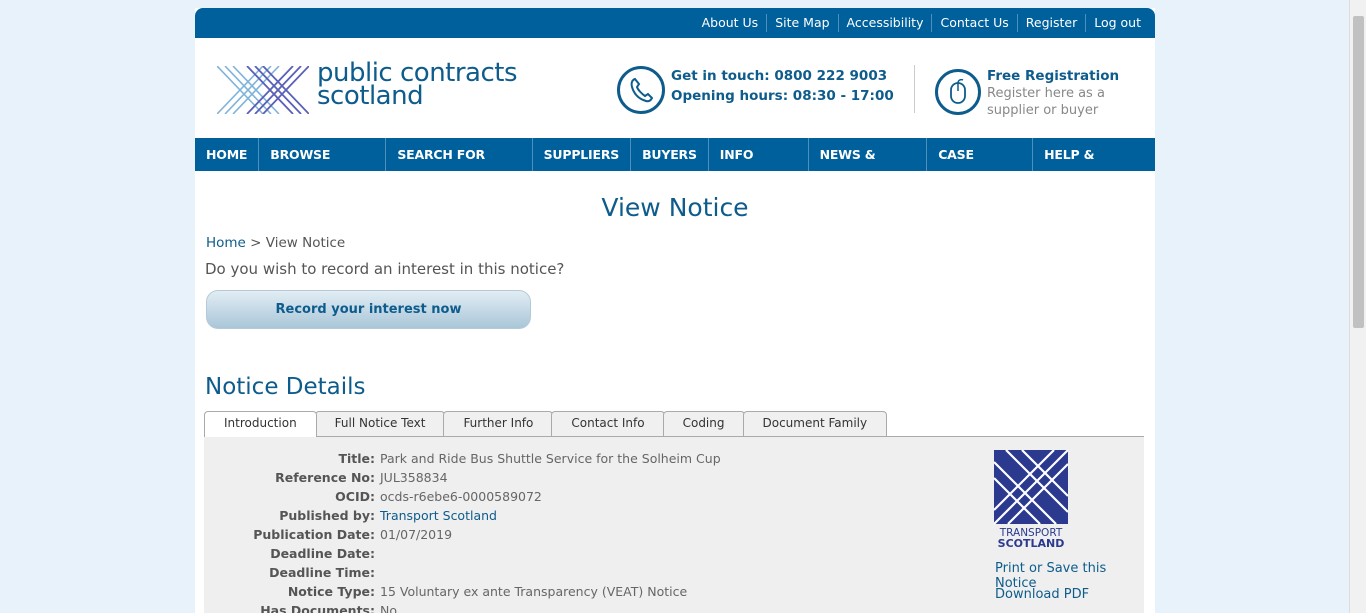  Describe the element at coordinates (554, 517) in the screenshot. I see `detail-row-published-by: Published by: Transport Scotland` at that location.